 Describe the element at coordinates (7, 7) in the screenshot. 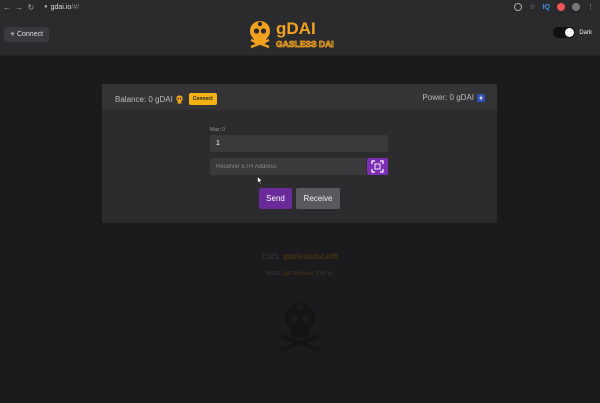

I see `back-icon: ←` at that location.